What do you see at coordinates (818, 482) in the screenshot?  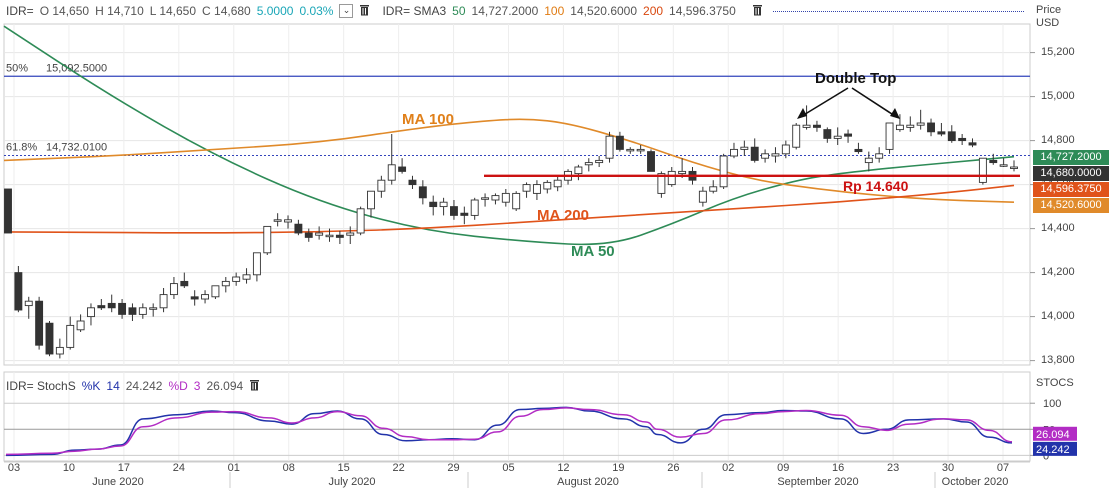 I see `month-label: September 2020` at bounding box center [818, 482].